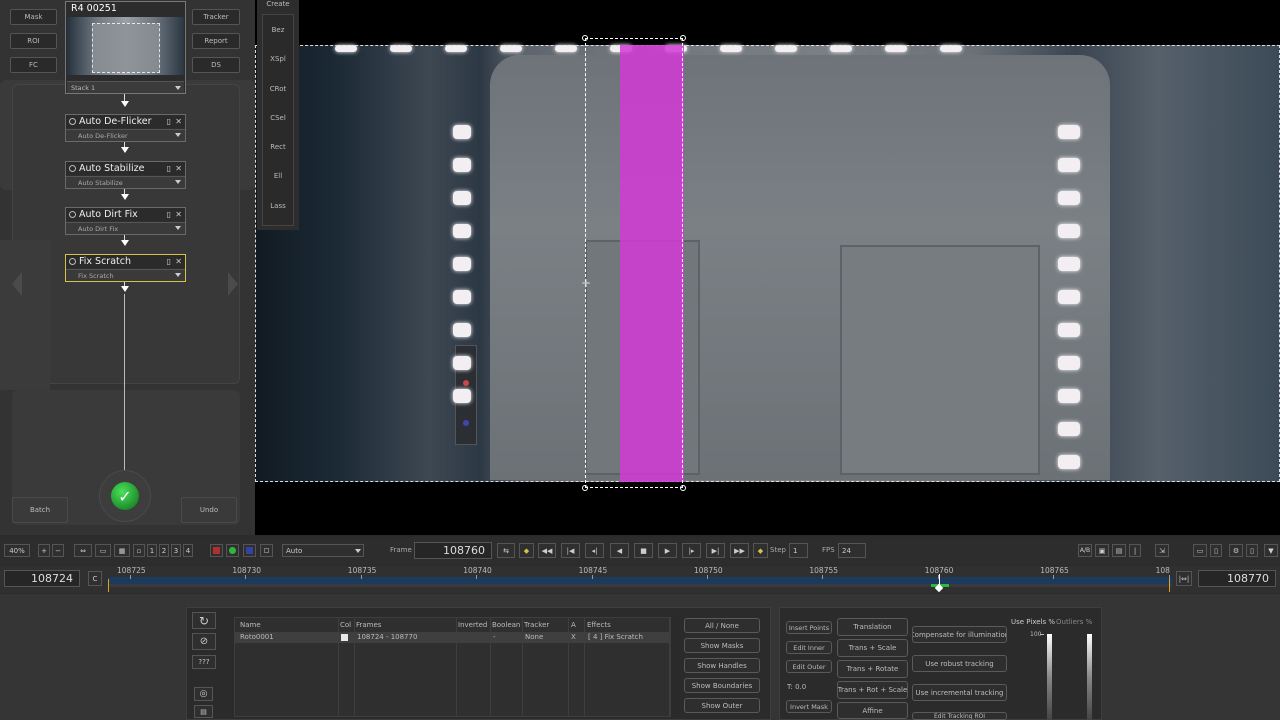  What do you see at coordinates (722, 665) in the screenshot?
I see `show-handles-button: Show Handles` at bounding box center [722, 665].